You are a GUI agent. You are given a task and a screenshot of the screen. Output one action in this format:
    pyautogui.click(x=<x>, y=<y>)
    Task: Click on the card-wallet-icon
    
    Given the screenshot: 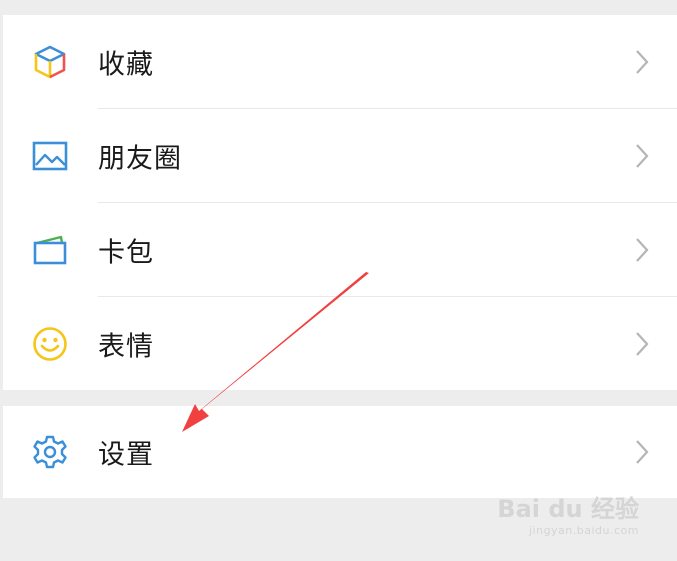 What is the action you would take?
    pyautogui.click(x=50, y=250)
    